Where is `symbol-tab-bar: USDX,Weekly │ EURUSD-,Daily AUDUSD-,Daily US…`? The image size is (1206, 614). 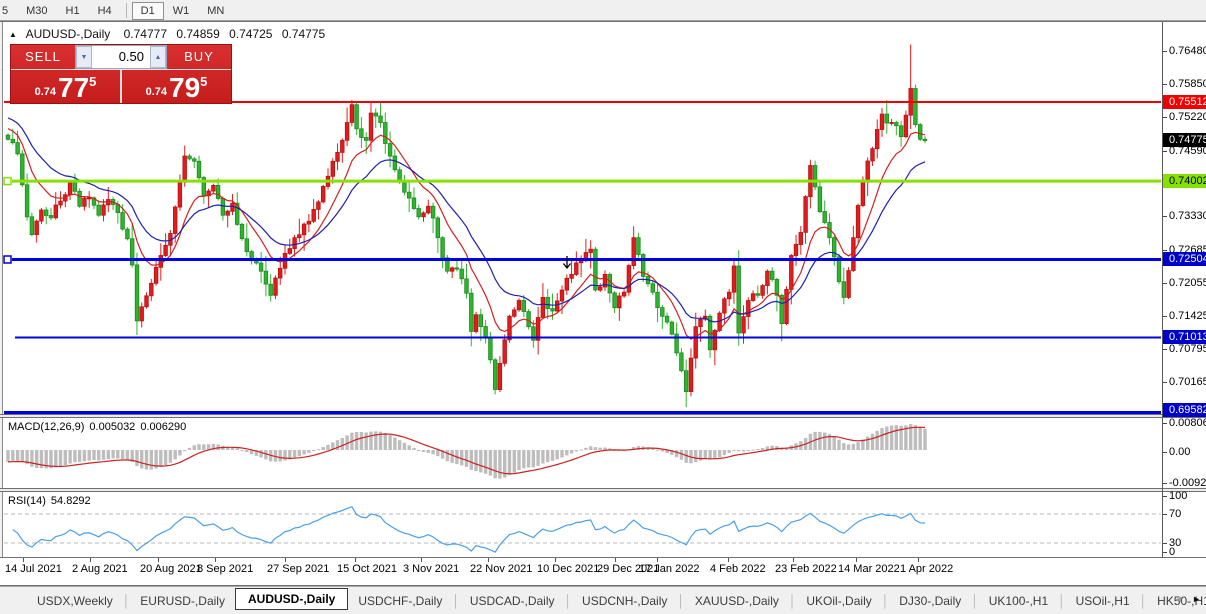
symbol-tab-bar: USDX,Weekly │ EURUSD-,Daily AUDUSD-,Daily US… is located at coordinates (603, 600).